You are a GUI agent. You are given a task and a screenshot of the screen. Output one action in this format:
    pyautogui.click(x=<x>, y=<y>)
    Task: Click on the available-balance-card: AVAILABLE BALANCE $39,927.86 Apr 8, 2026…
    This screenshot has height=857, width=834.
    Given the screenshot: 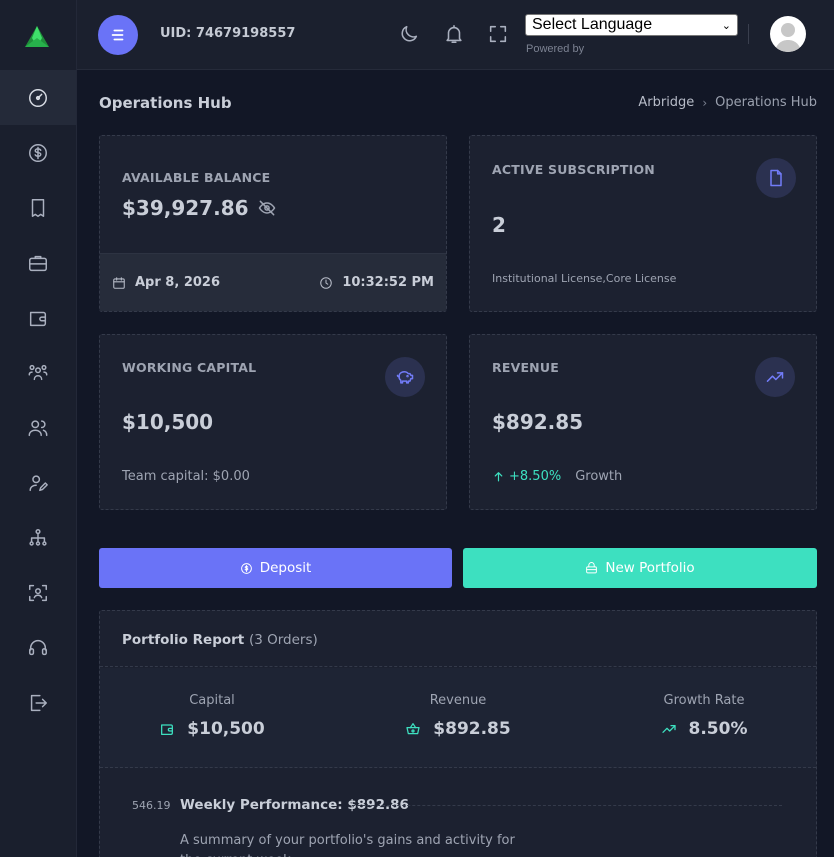 What is the action you would take?
    pyautogui.click(x=273, y=223)
    